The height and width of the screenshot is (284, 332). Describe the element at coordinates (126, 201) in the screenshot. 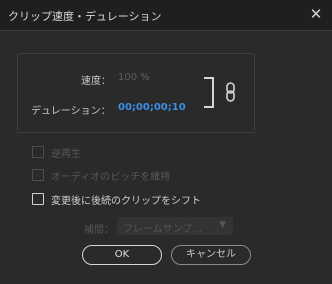

I see `ripple-edit-label: 変更後に後続のクリップをシフト` at that location.